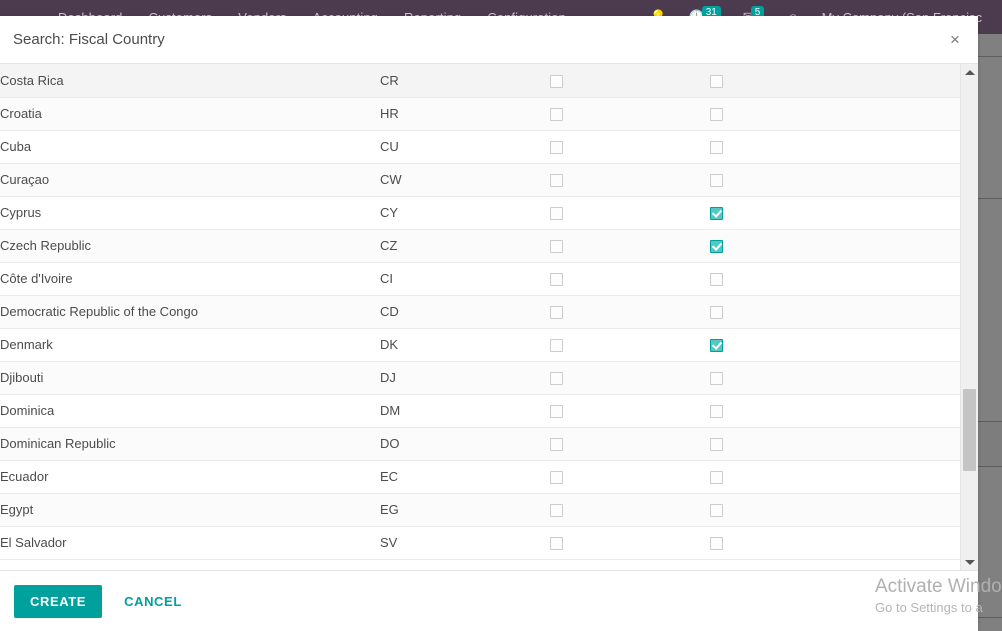 Image resolution: width=1002 pixels, height=631 pixels. I want to click on dialog-header: Search: Fiscal Country ×, so click(489, 40).